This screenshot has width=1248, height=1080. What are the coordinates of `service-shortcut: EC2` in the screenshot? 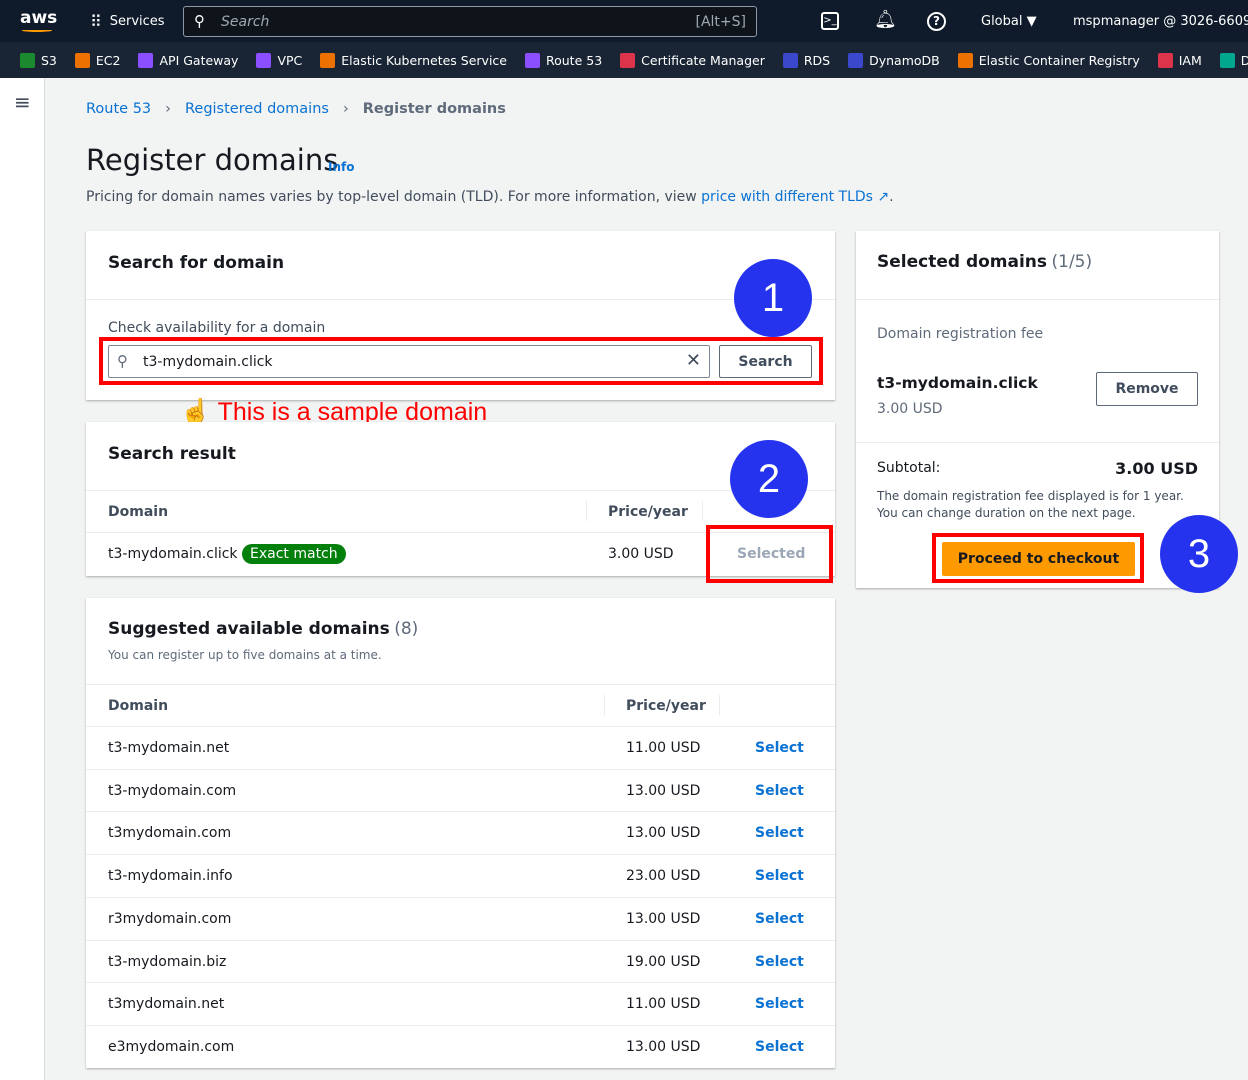 It's located at (97, 60).